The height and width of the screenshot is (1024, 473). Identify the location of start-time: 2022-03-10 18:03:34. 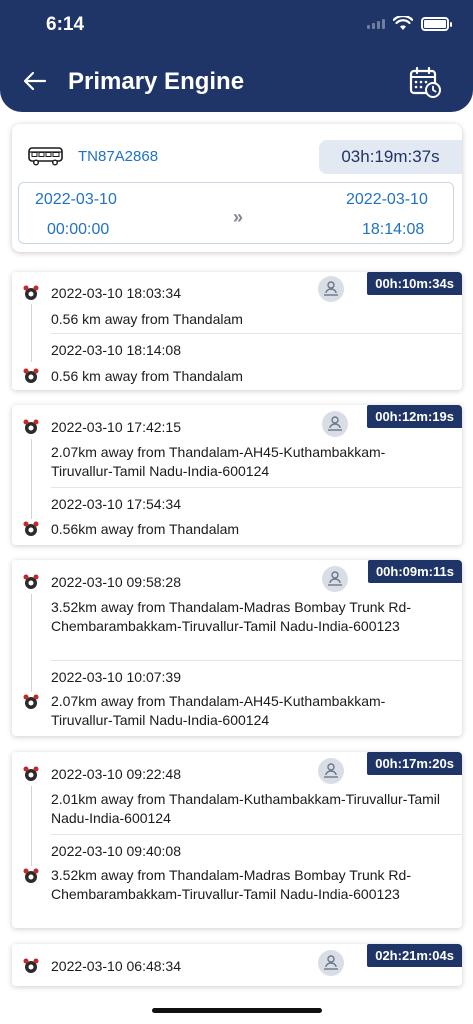
(116, 293).